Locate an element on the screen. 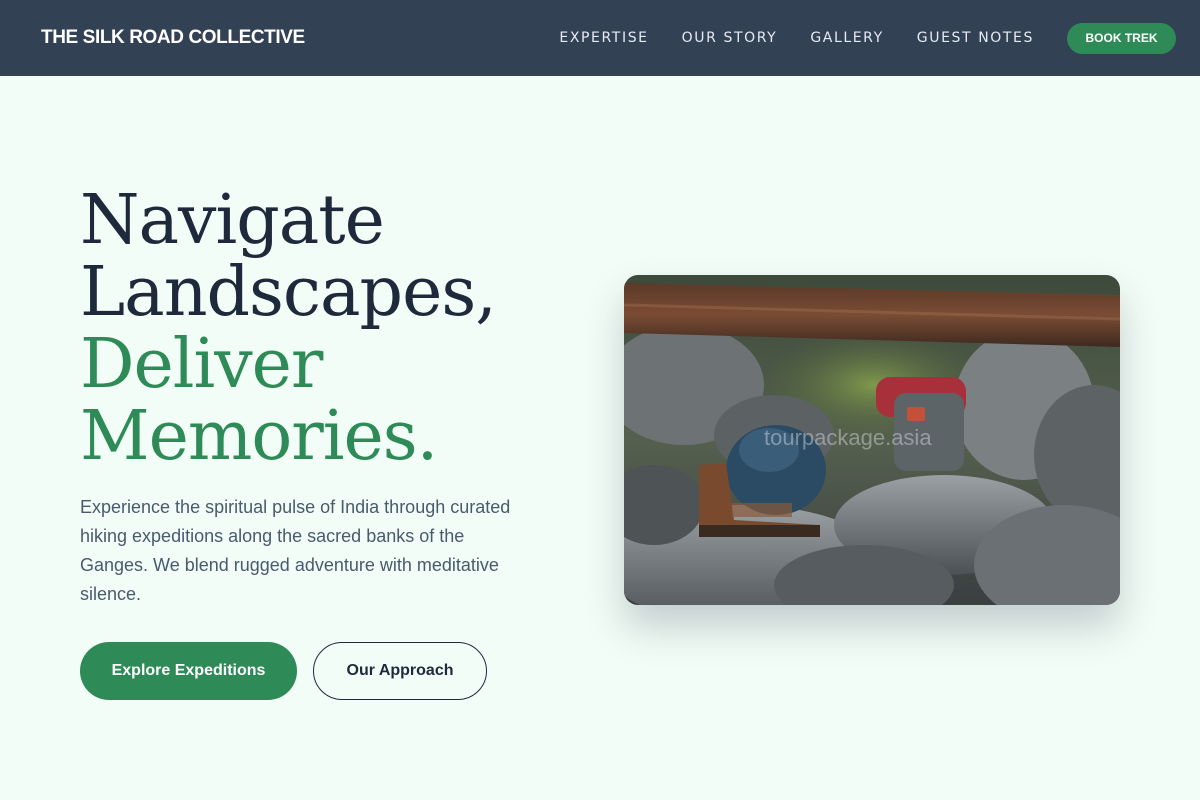 The height and width of the screenshot is (800, 1200). nav-link-our-story: OUR STORY is located at coordinates (730, 38).